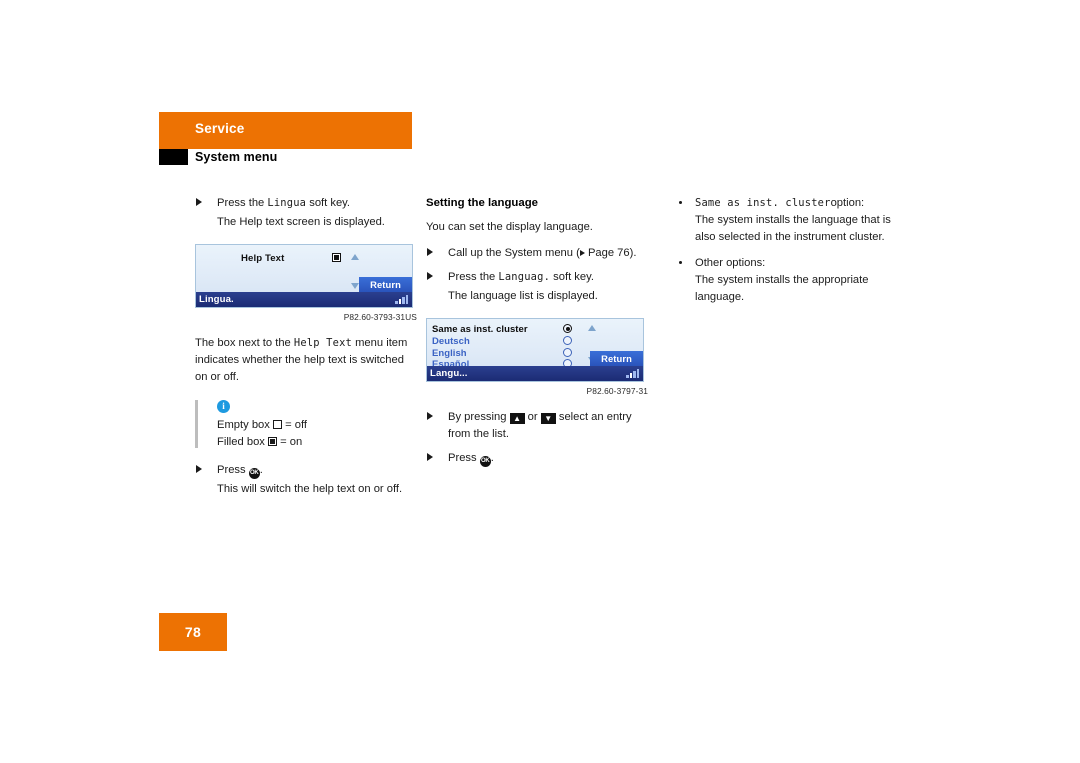 The width and height of the screenshot is (1080, 763). What do you see at coordinates (243, 342) in the screenshot?
I see `paragraph-pre: The box next to the` at bounding box center [243, 342].